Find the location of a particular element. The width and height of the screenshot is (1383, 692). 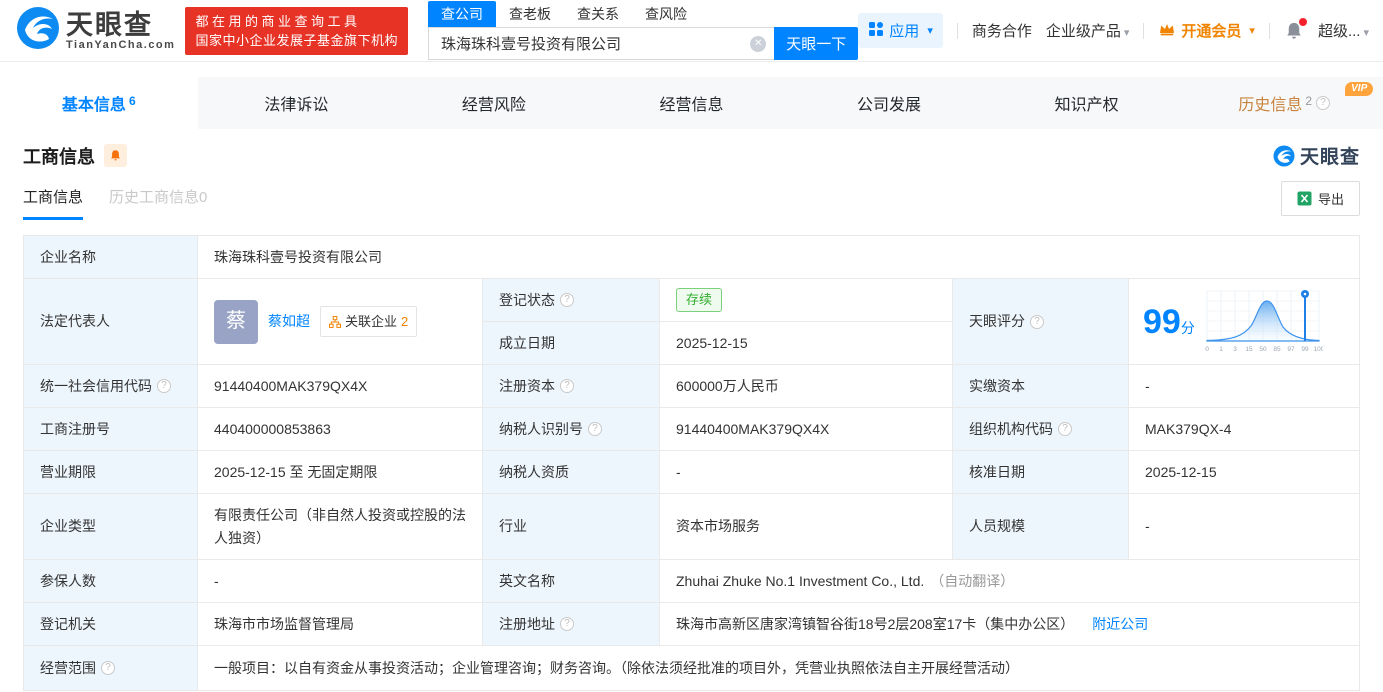

status-badge: 存续 is located at coordinates (699, 300).